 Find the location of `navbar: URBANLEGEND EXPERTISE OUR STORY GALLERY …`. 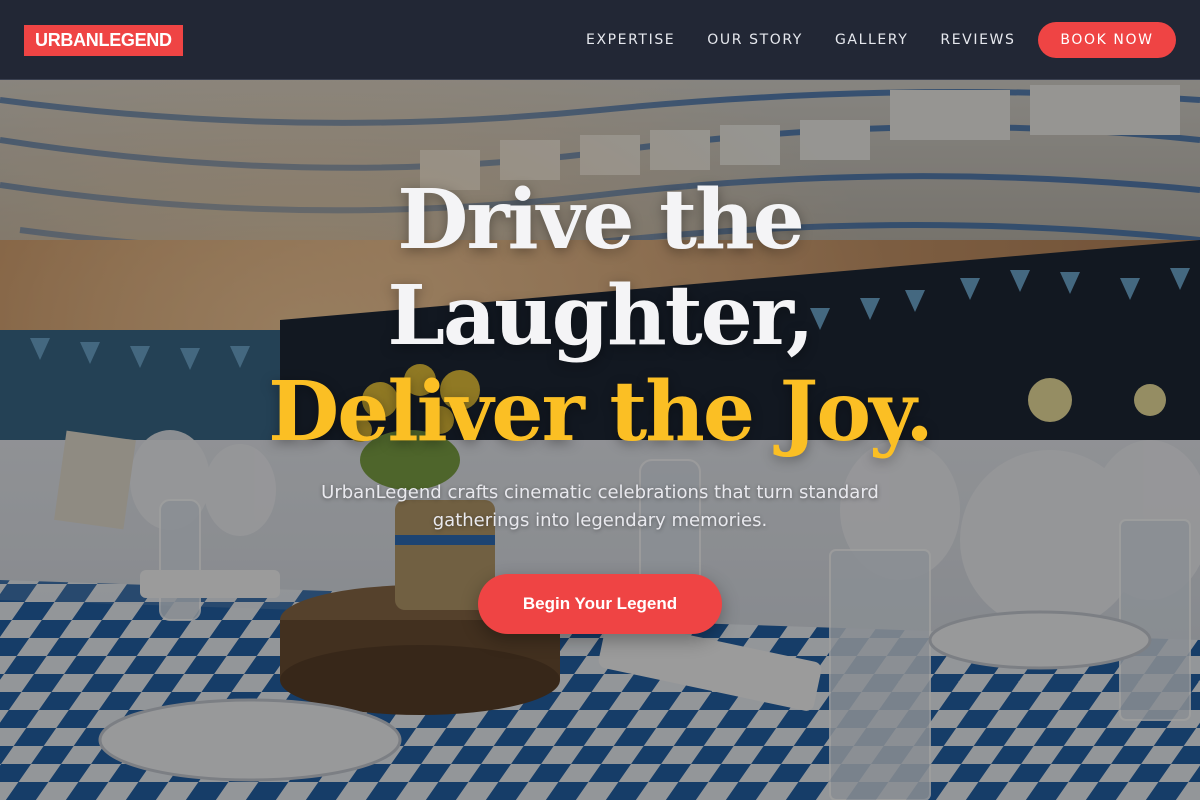

navbar: URBANLEGEND EXPERTISE OUR STORY GALLERY … is located at coordinates (600, 40).